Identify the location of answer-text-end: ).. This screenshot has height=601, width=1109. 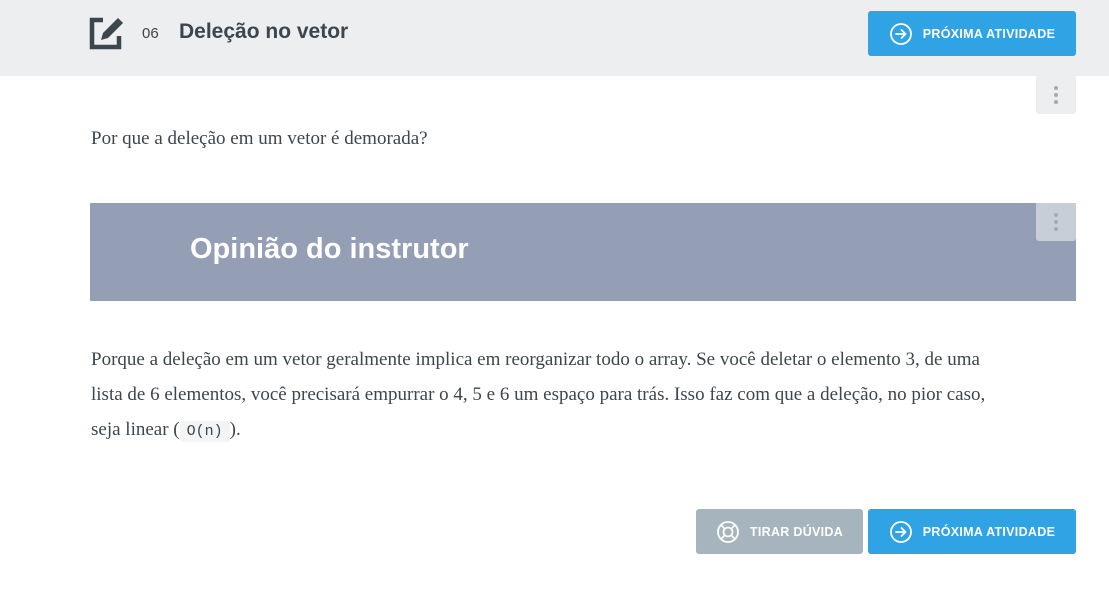
(235, 429).